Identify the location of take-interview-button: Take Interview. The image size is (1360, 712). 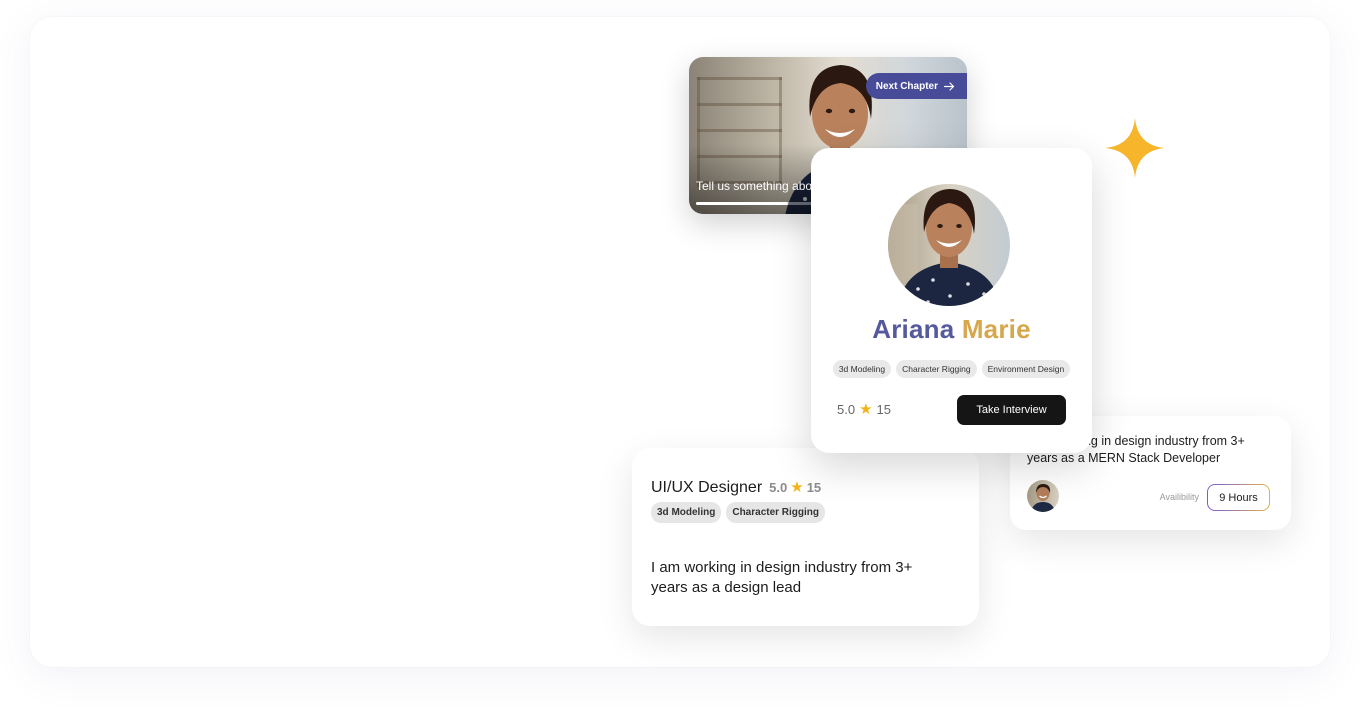
(1011, 410).